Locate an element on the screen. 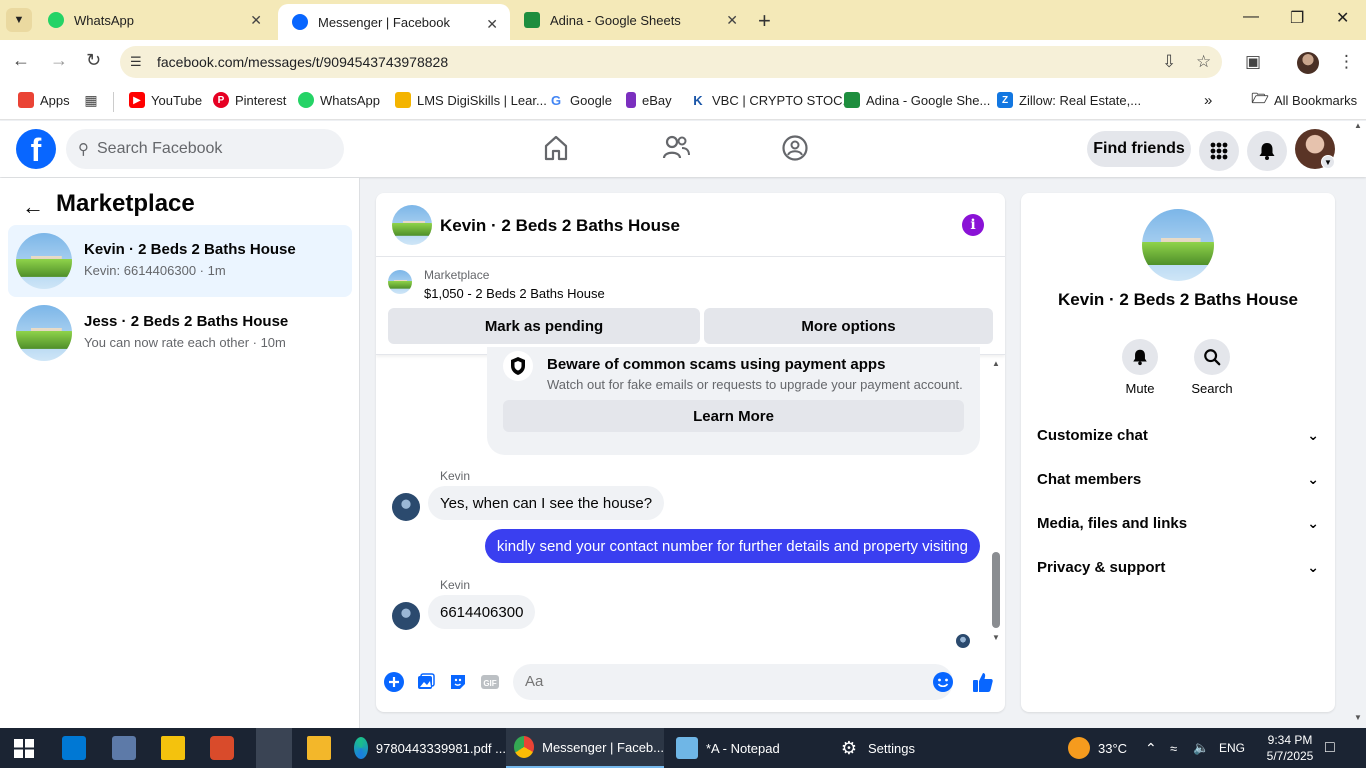 This screenshot has height=768, width=1366. privacy-support-section: Privacy & support ⌄ is located at coordinates (1178, 567).